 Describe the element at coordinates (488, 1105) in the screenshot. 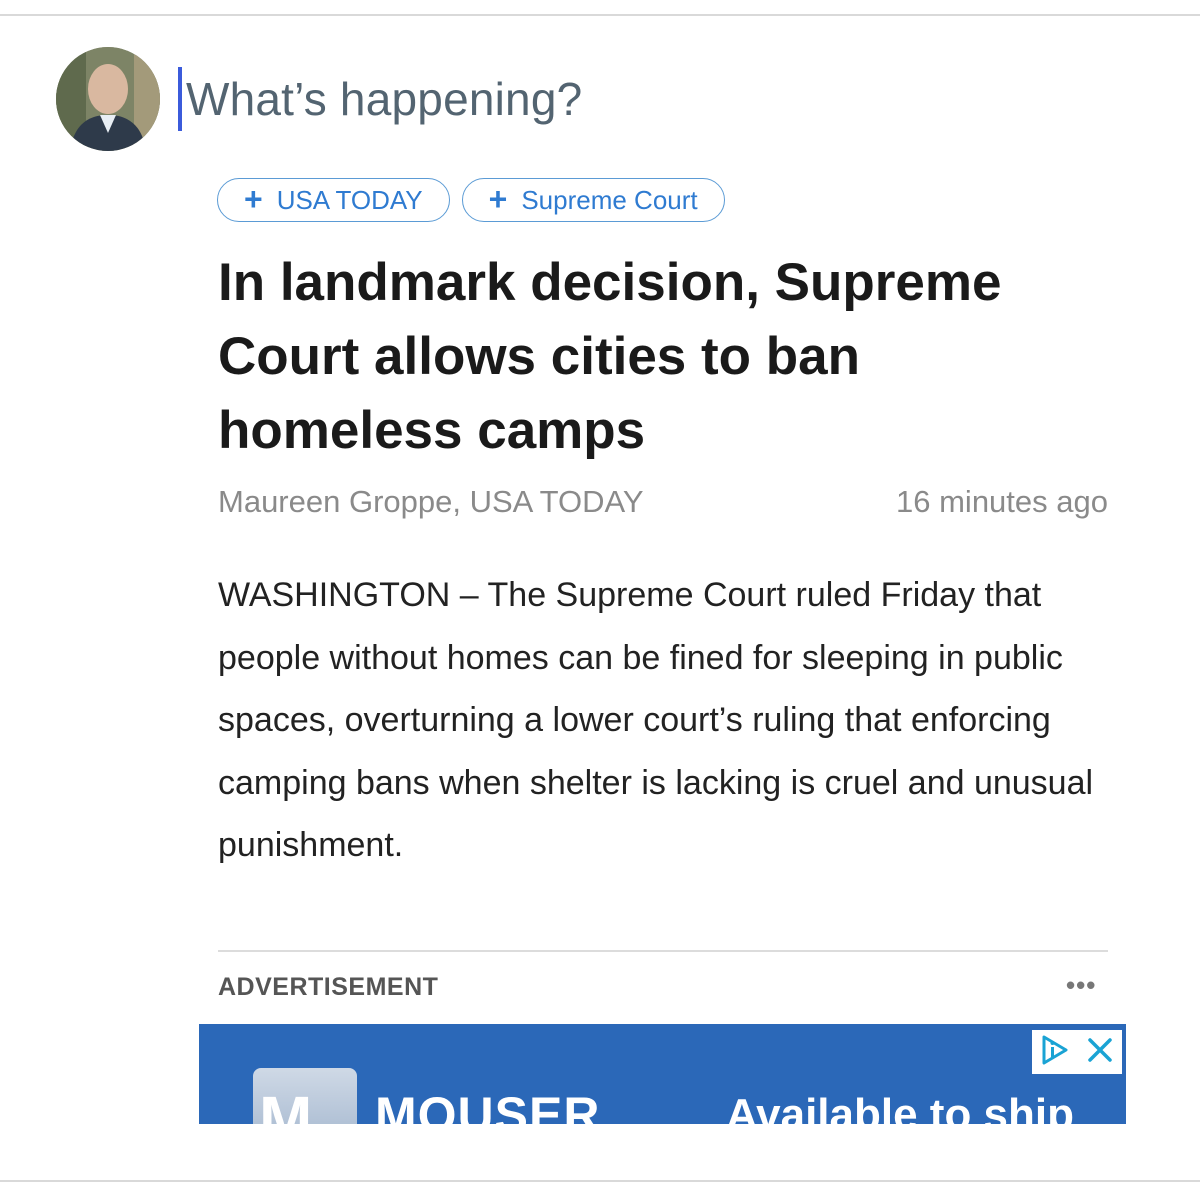

I see `ad-brand: MOUSER` at that location.